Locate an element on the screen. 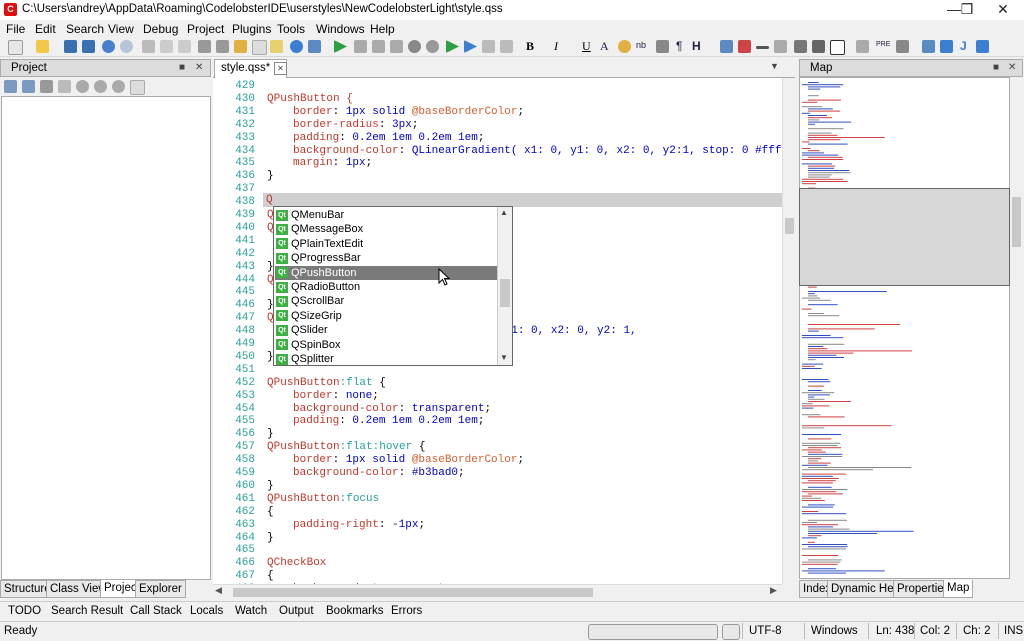 This screenshot has height=641, width=1024. new-file-icon is located at coordinates (15, 47).